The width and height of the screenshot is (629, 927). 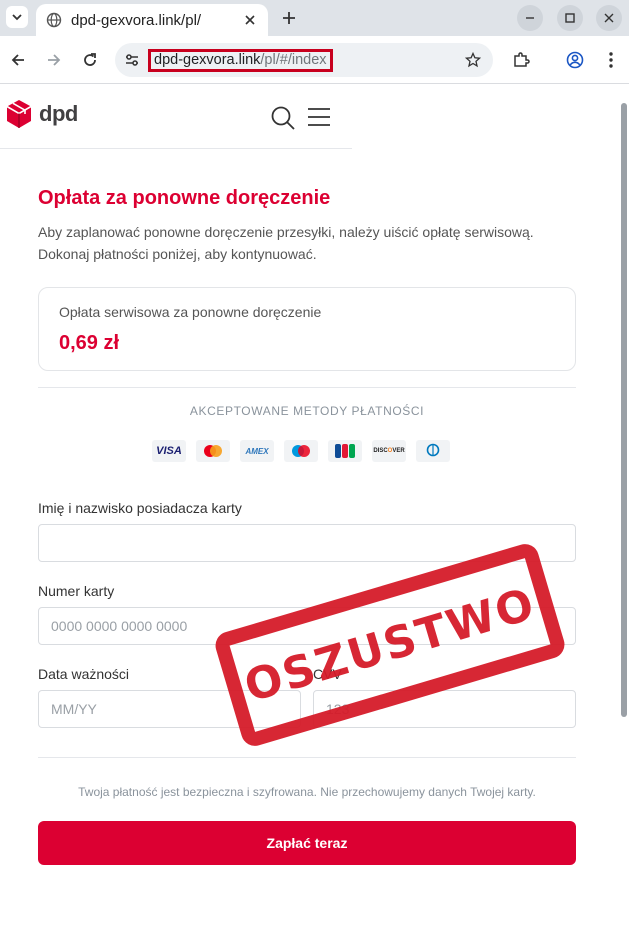 I want to click on payment-methods: VISA AMEX DISCOVER, so click(x=301, y=451).